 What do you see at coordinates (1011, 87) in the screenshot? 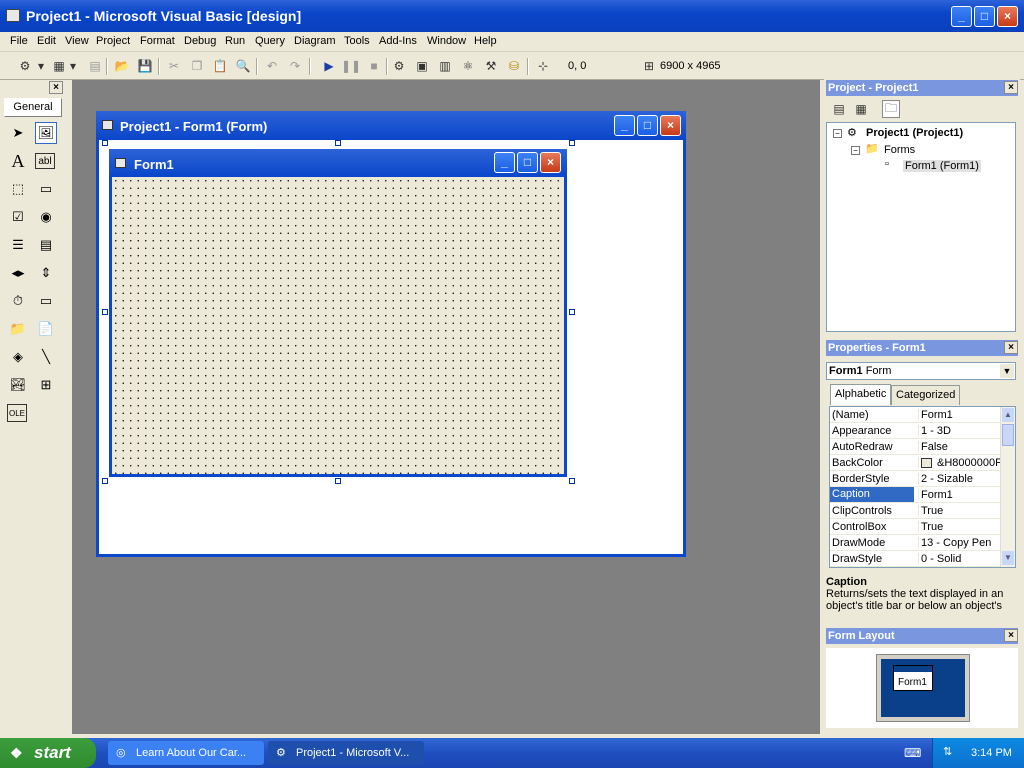
I see `project-explorer-close-button: ×` at bounding box center [1011, 87].